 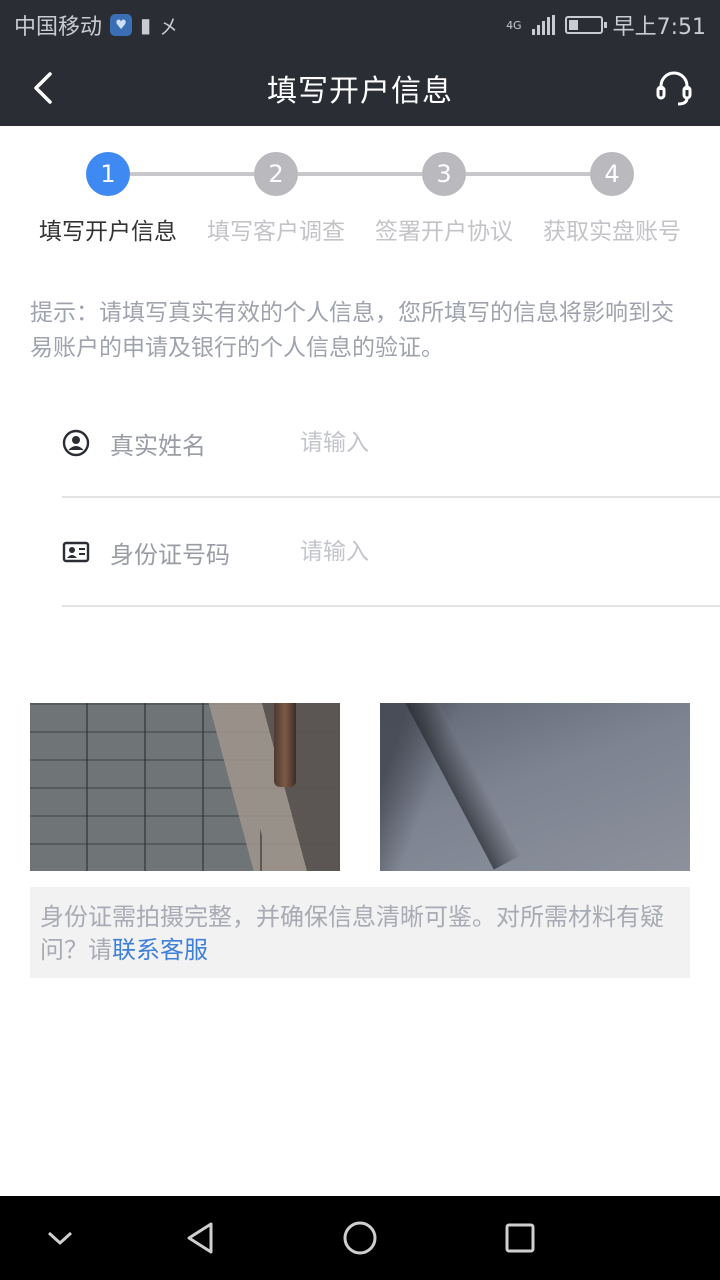 I want to click on step-2-circle: 2, so click(x=276, y=174).